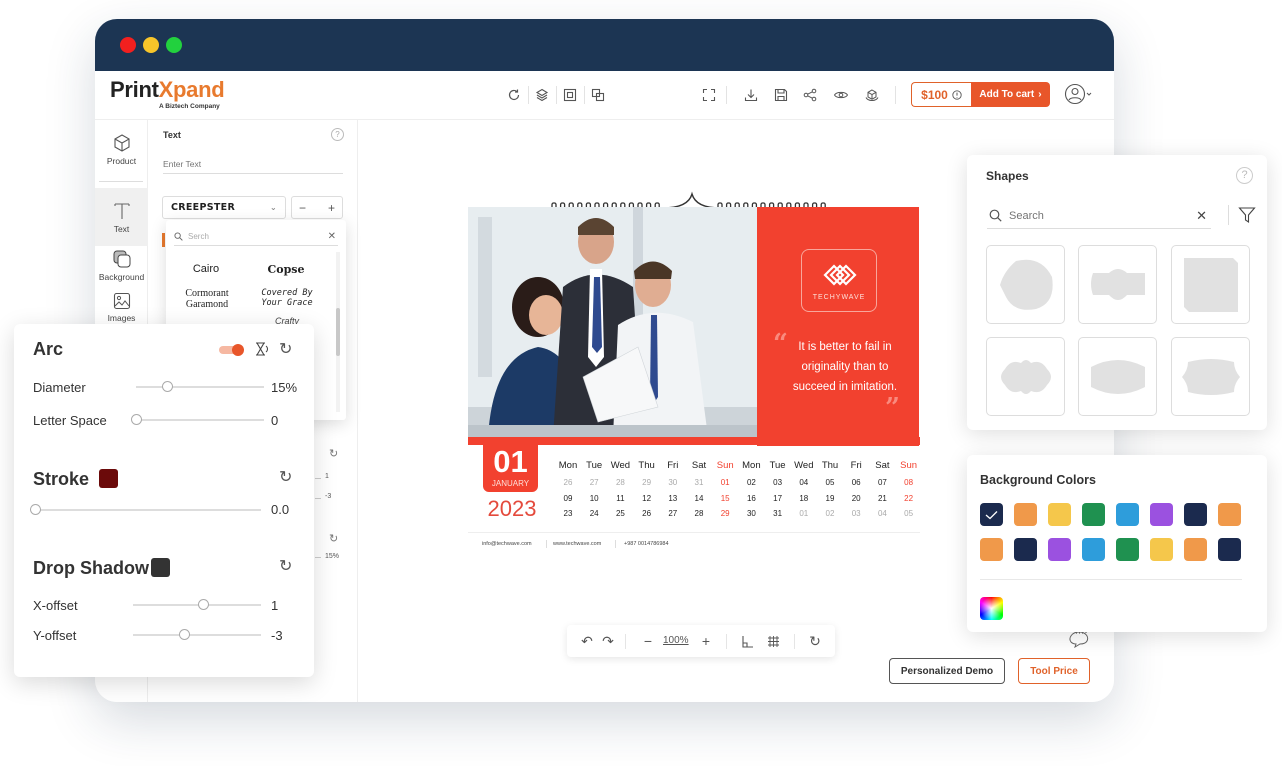 The image size is (1282, 766). I want to click on download-icon, so click(751, 95).